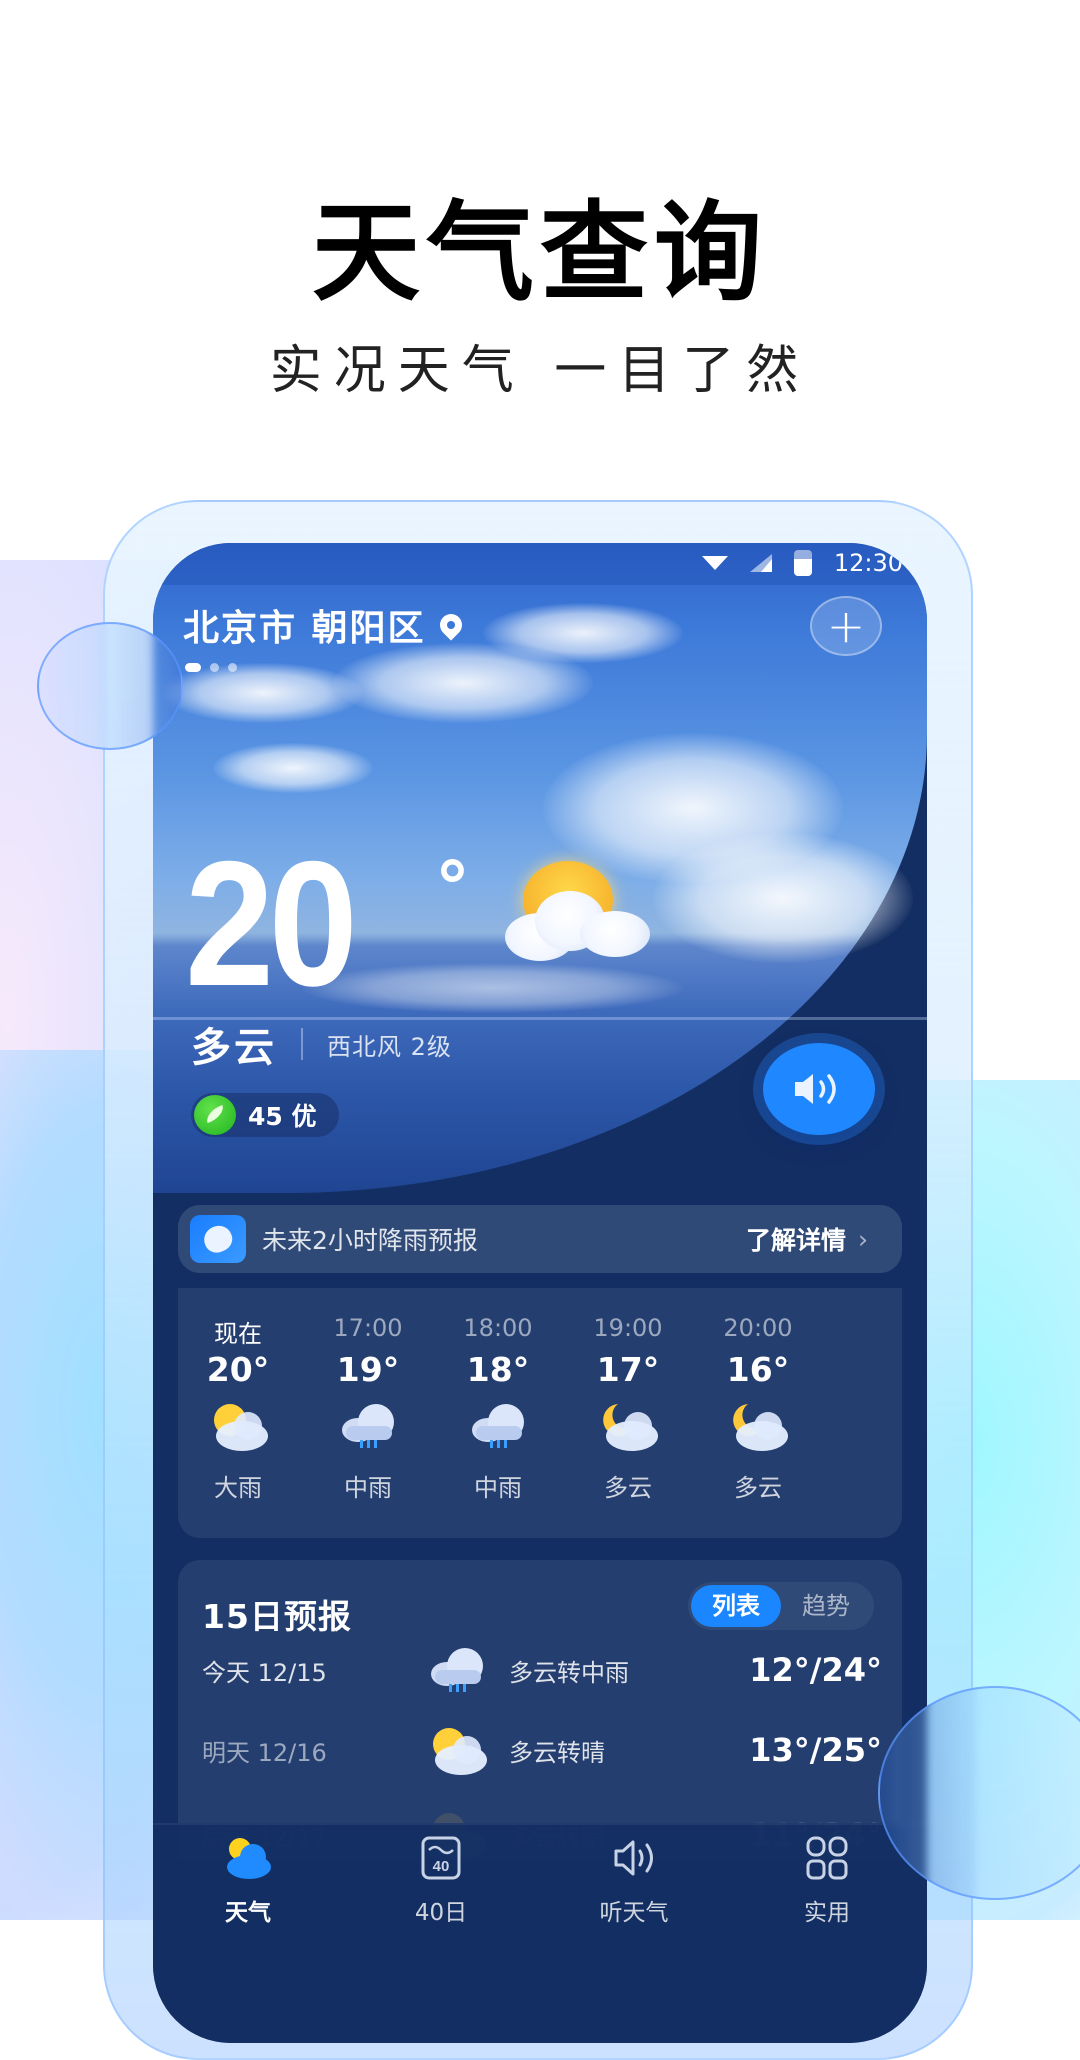 Image resolution: width=1080 pixels, height=2060 pixels. I want to click on current-condition: 多云 西北风 2级, so click(321, 1044).